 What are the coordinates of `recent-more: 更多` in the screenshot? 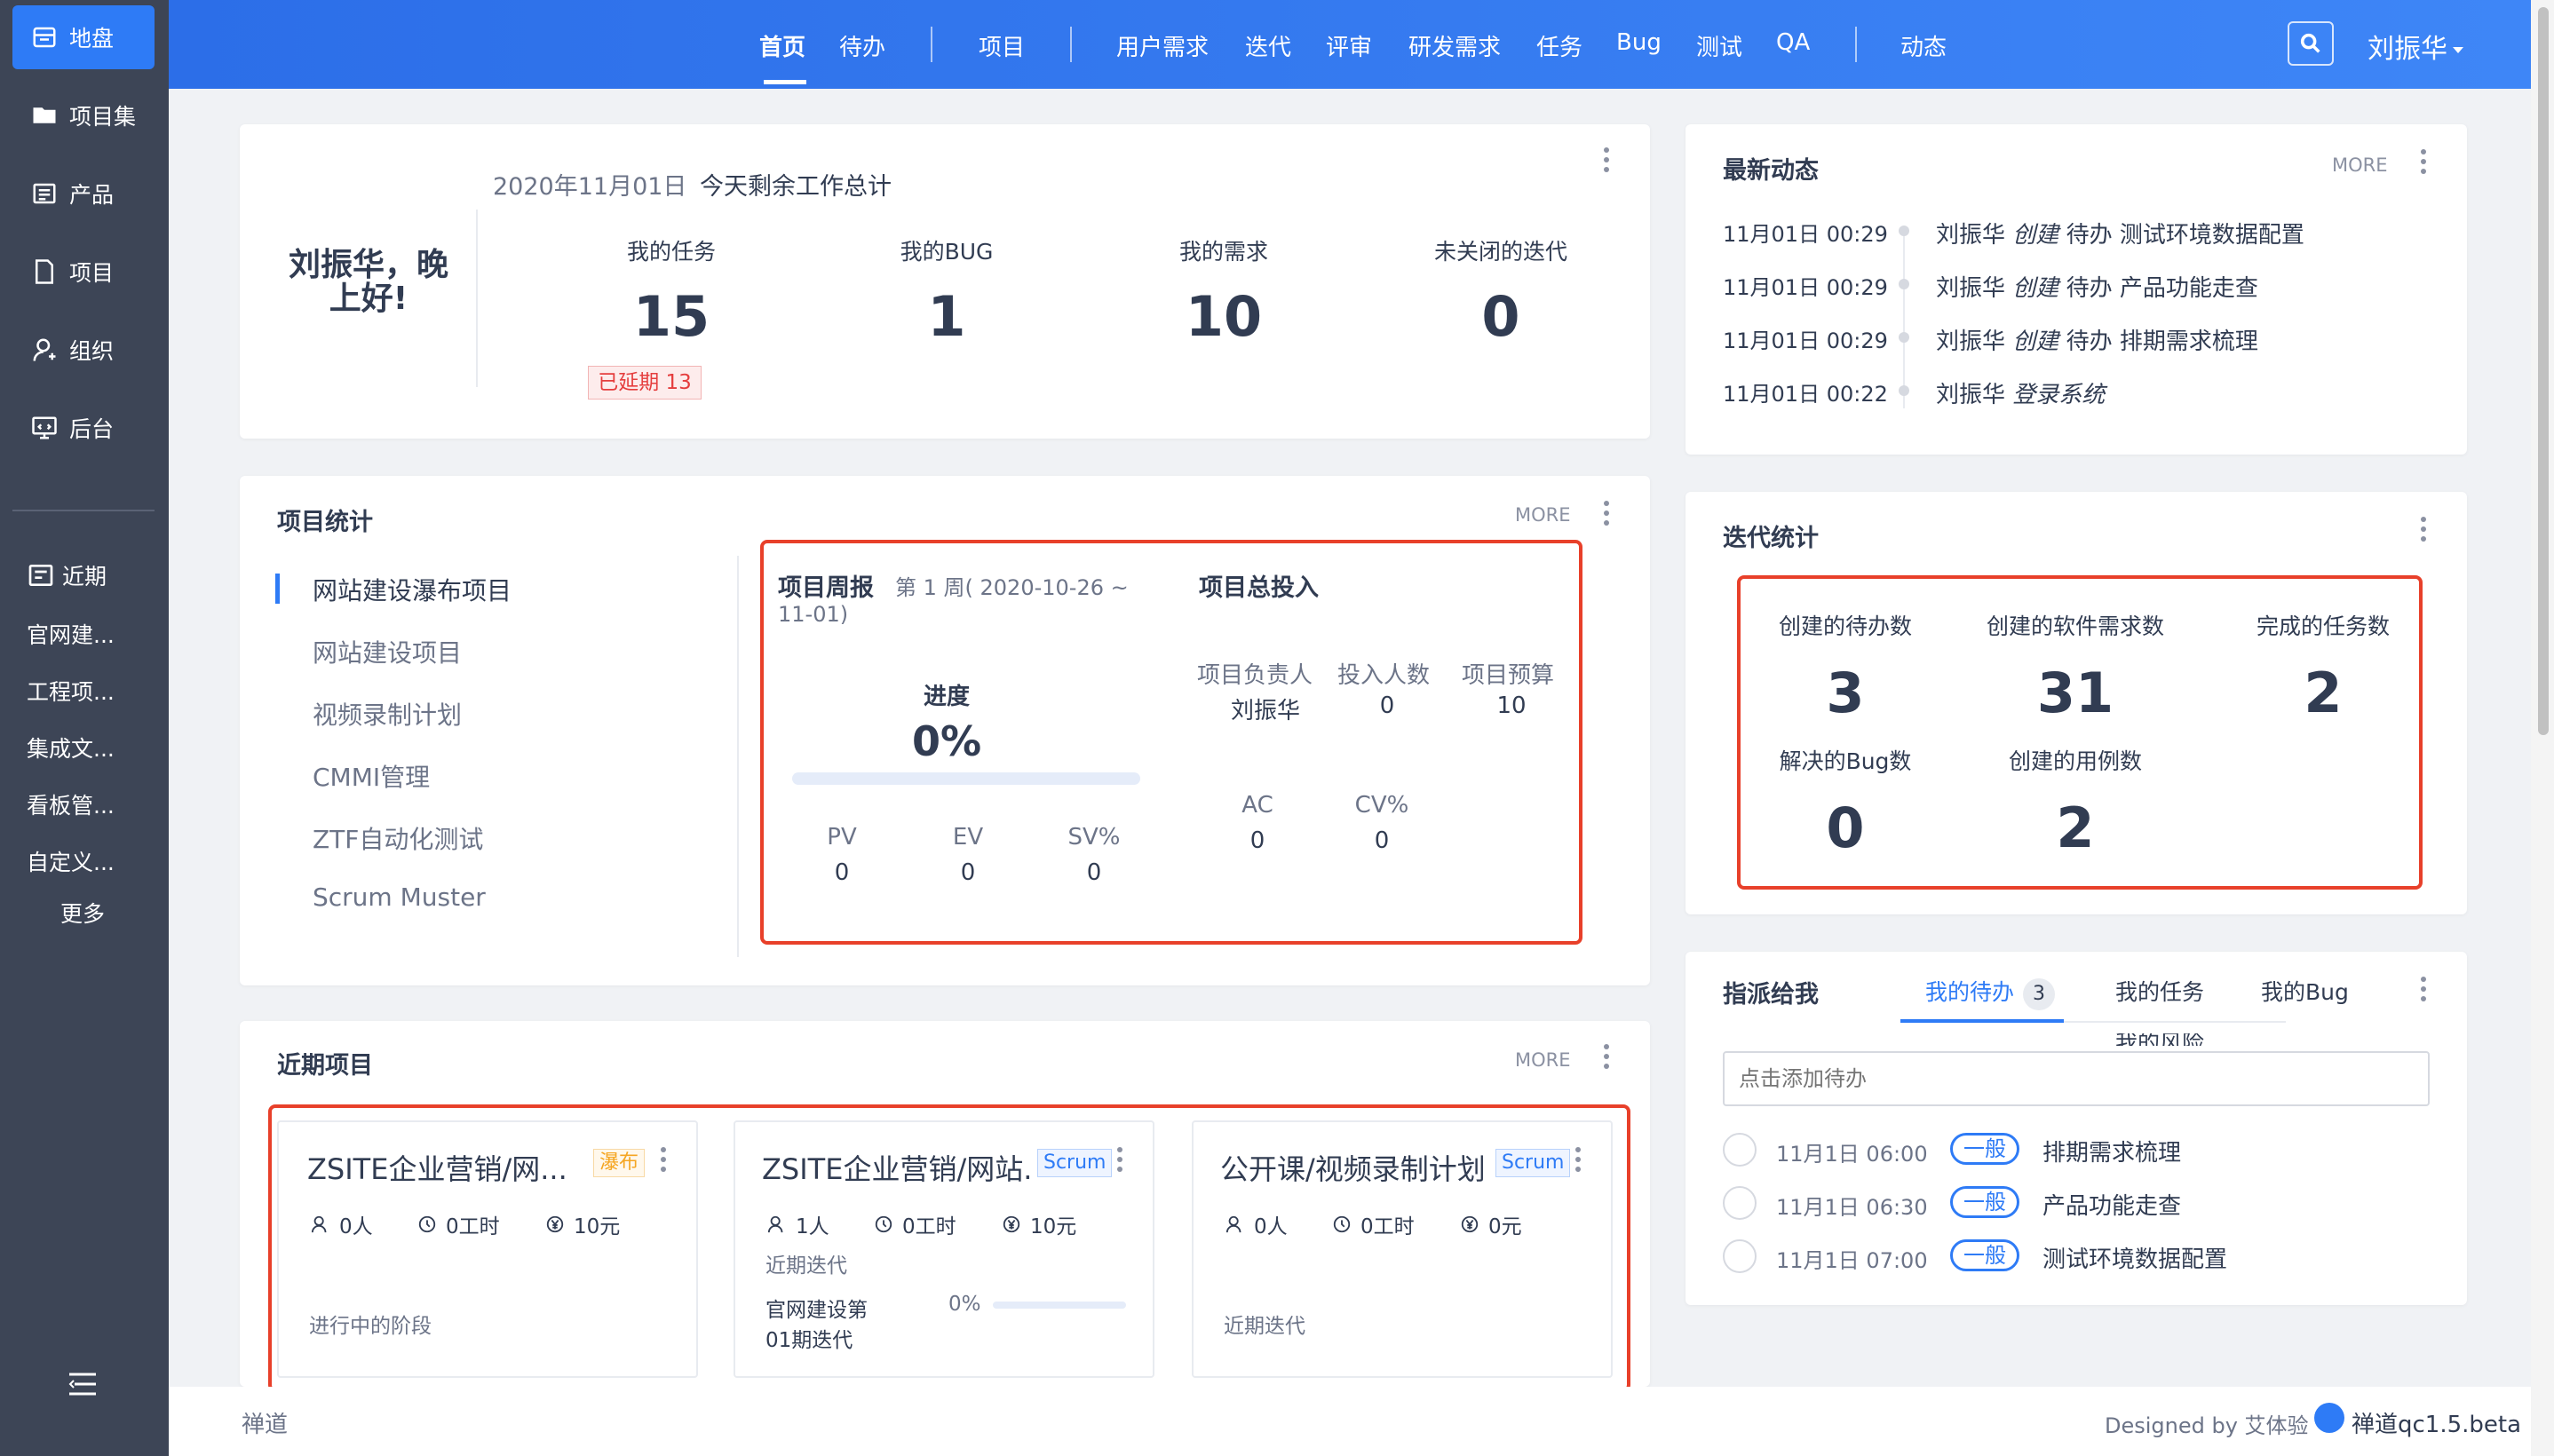 It's located at (83, 913).